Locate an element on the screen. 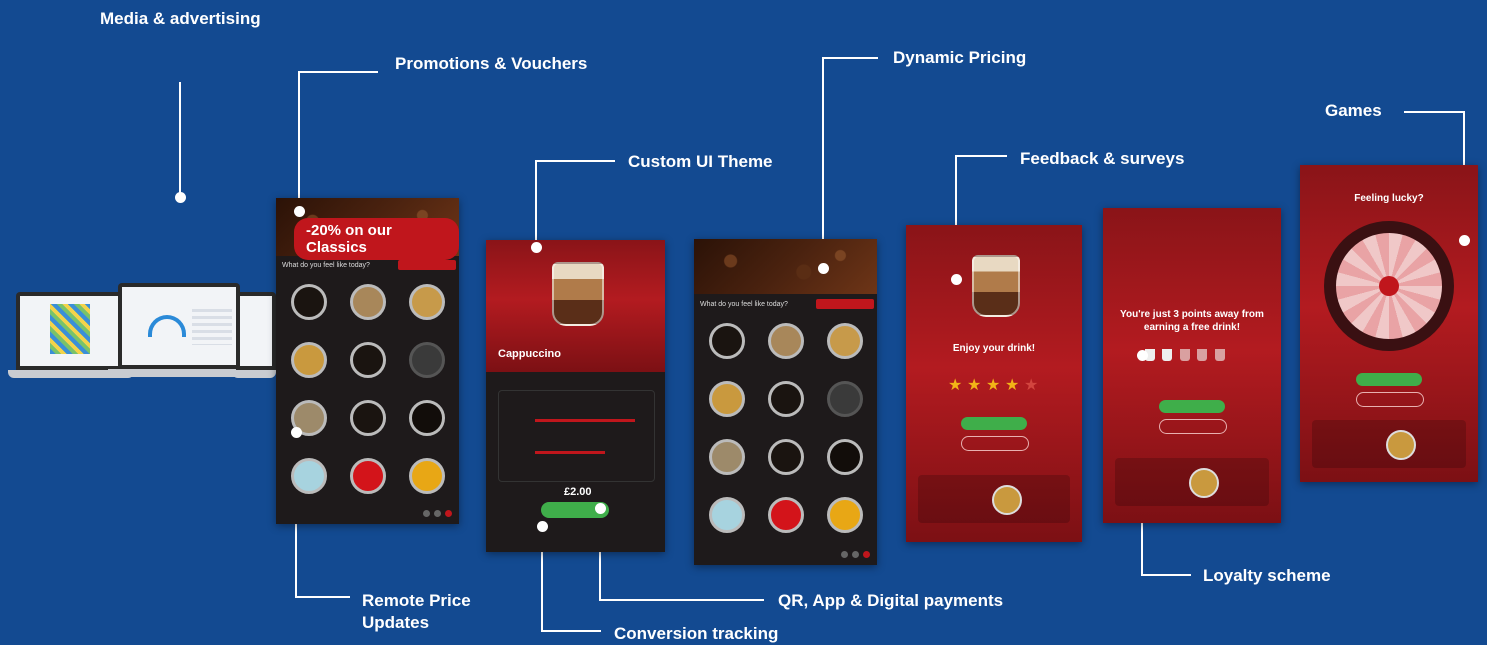 This screenshot has width=1487, height=645. spin-button is located at coordinates (1389, 286).